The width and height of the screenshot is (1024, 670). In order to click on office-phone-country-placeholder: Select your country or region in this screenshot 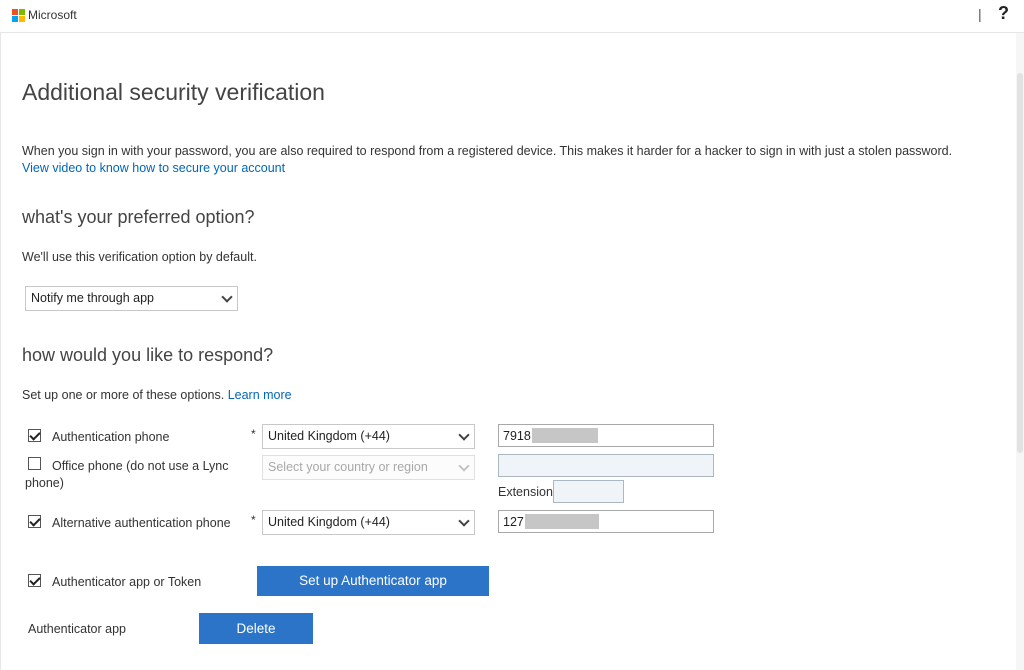, I will do `click(348, 467)`.